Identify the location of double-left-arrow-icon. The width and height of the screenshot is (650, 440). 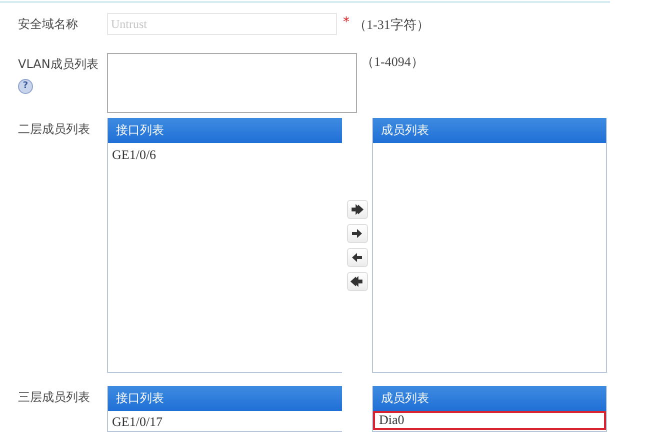
(357, 281).